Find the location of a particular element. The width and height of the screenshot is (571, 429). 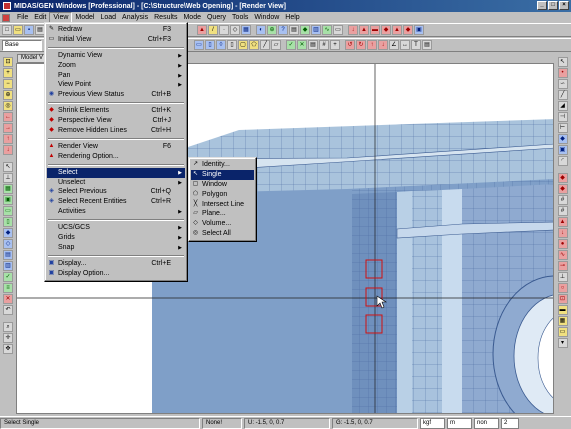

pan-up-icon: ↑ is located at coordinates (8, 139).